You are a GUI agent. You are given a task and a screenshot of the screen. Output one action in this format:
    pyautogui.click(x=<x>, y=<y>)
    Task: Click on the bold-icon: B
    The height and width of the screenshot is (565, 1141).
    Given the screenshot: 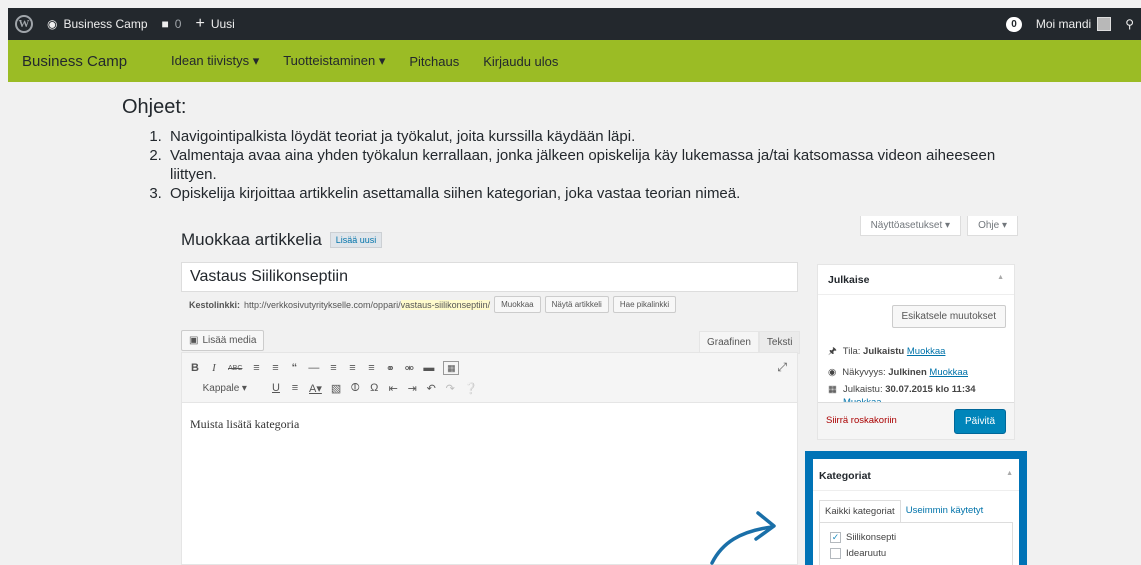 What is the action you would take?
    pyautogui.click(x=195, y=368)
    